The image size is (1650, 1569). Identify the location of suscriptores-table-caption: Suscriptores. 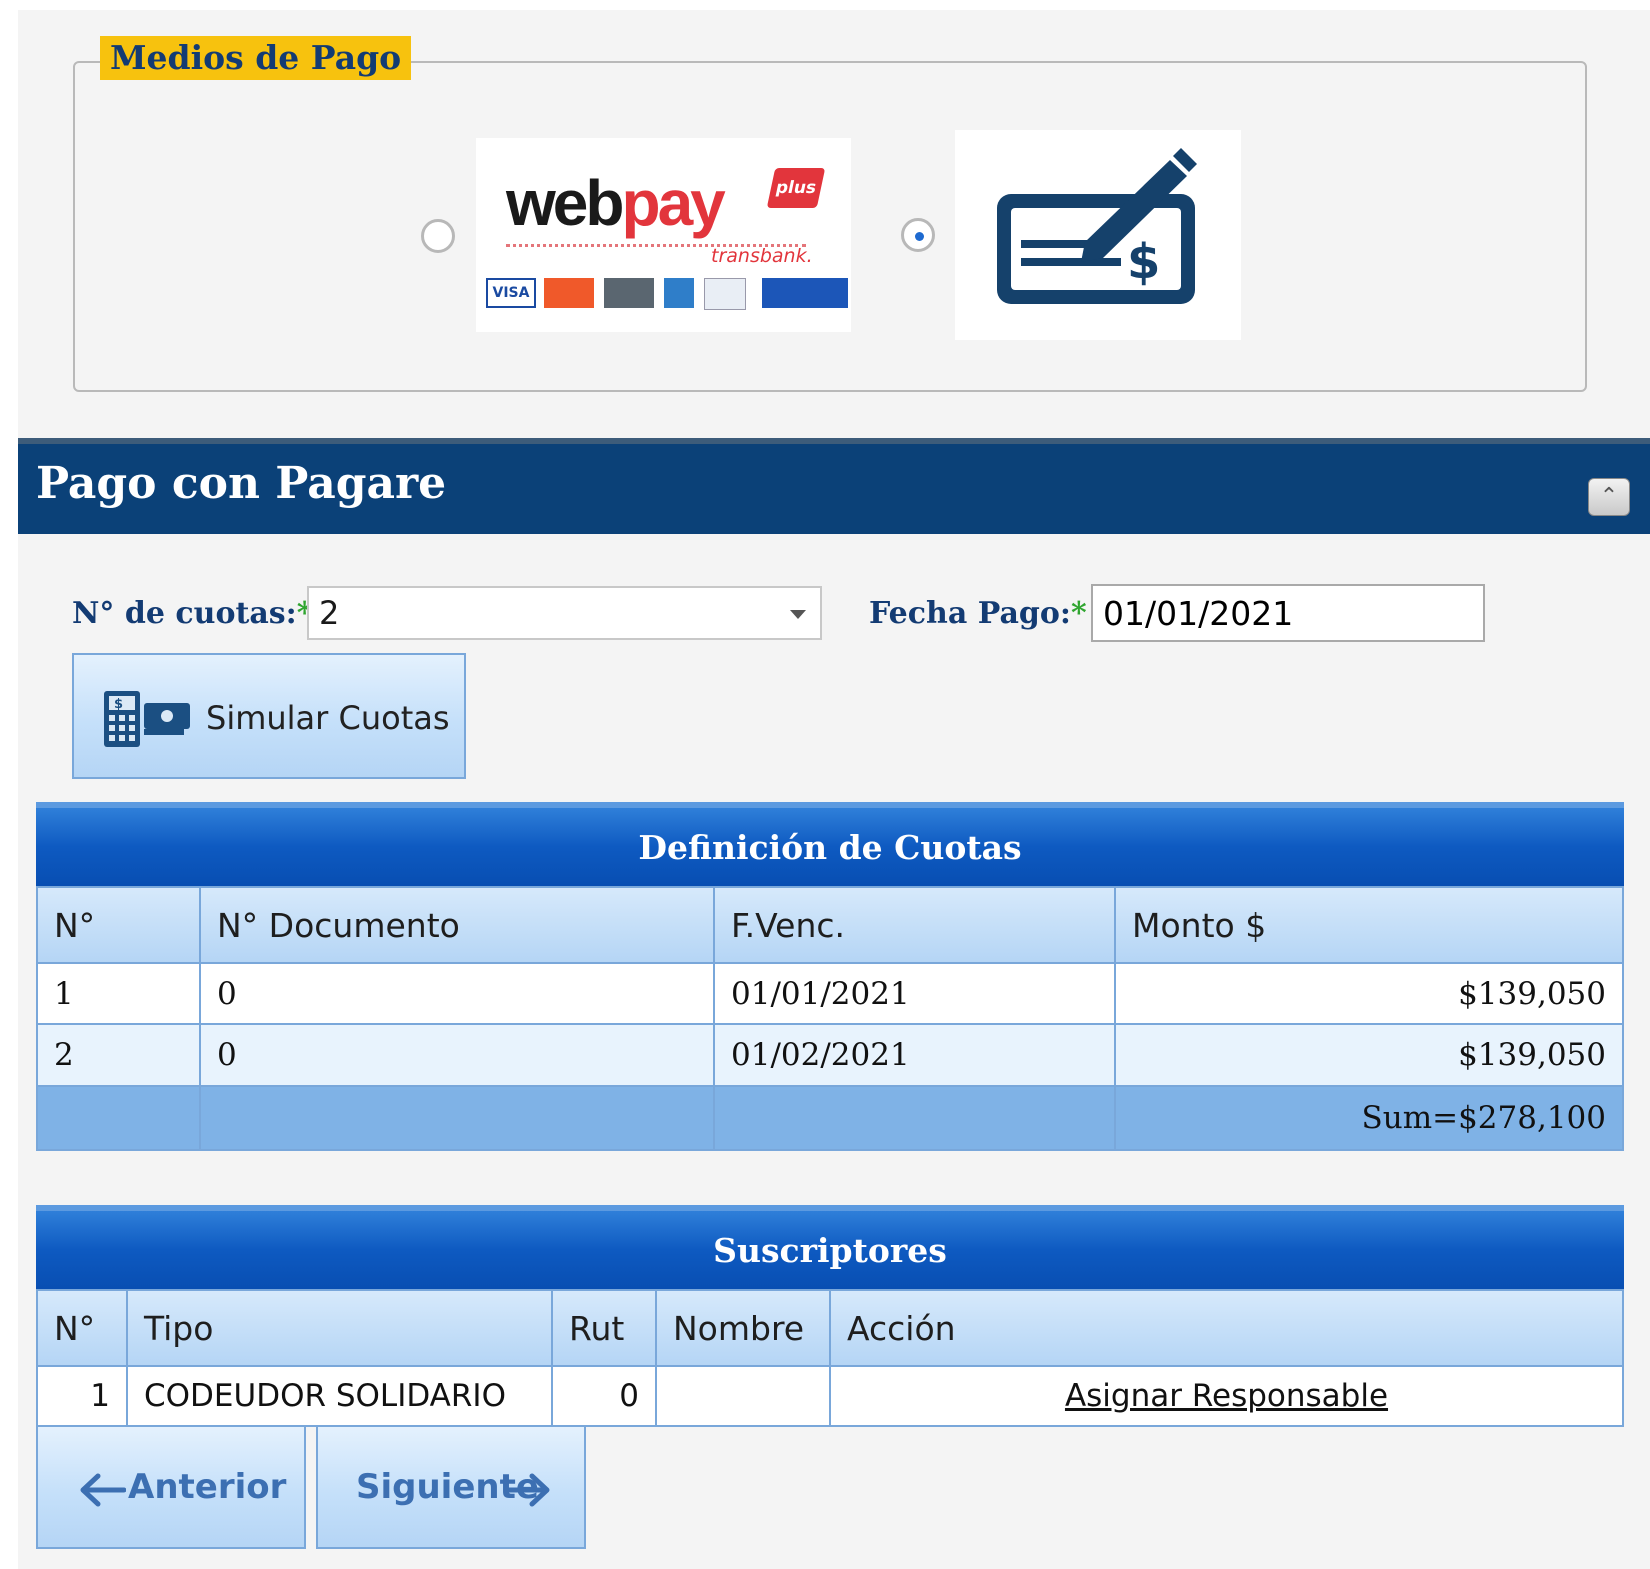
(830, 1247).